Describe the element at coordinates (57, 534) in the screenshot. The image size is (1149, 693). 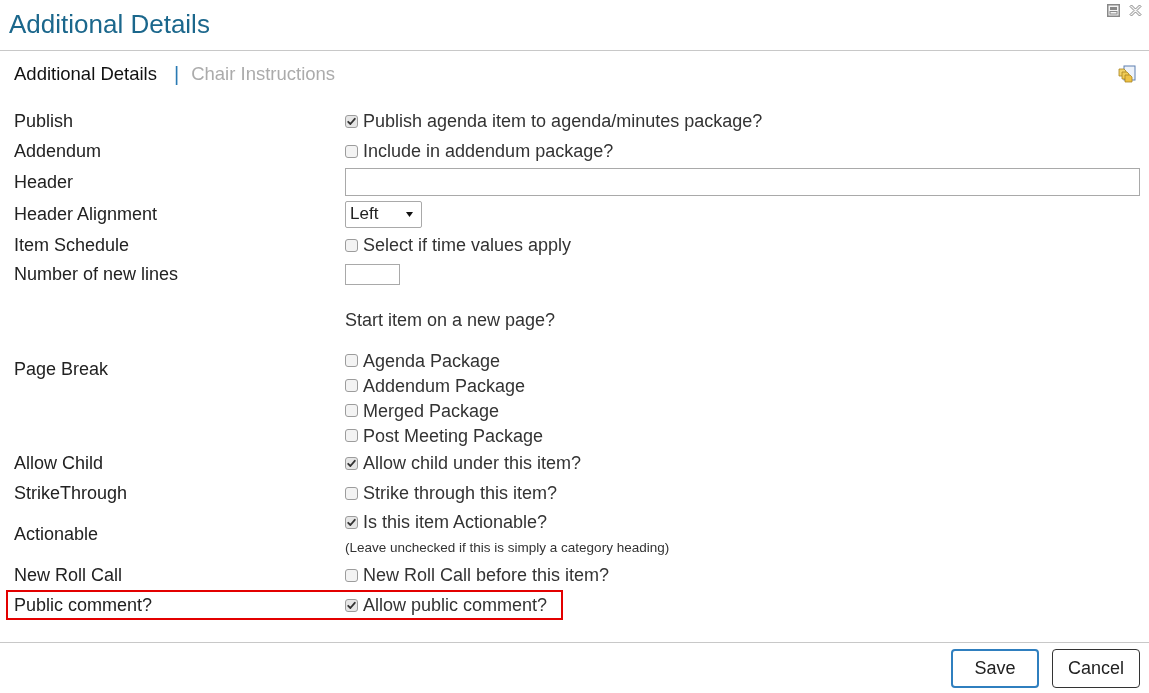
I see `field-label: Actionable` at that location.